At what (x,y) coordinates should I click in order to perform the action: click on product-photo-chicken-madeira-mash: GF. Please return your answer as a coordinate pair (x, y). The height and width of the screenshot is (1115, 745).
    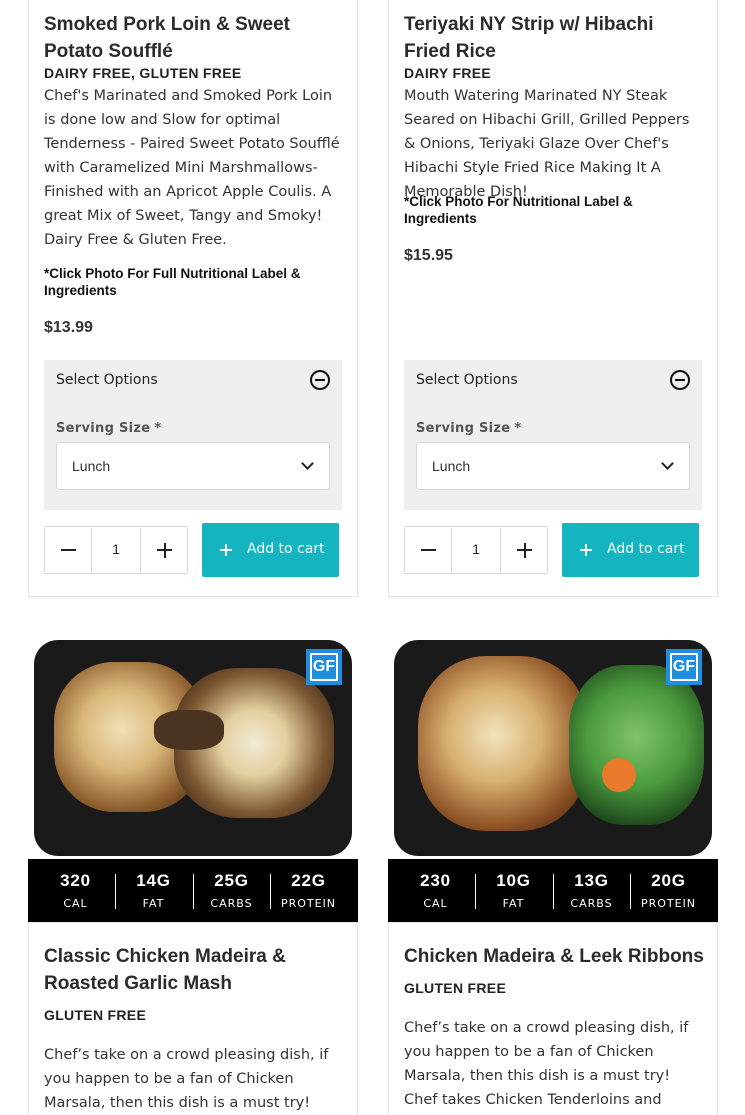
    Looking at the image, I should click on (193, 746).